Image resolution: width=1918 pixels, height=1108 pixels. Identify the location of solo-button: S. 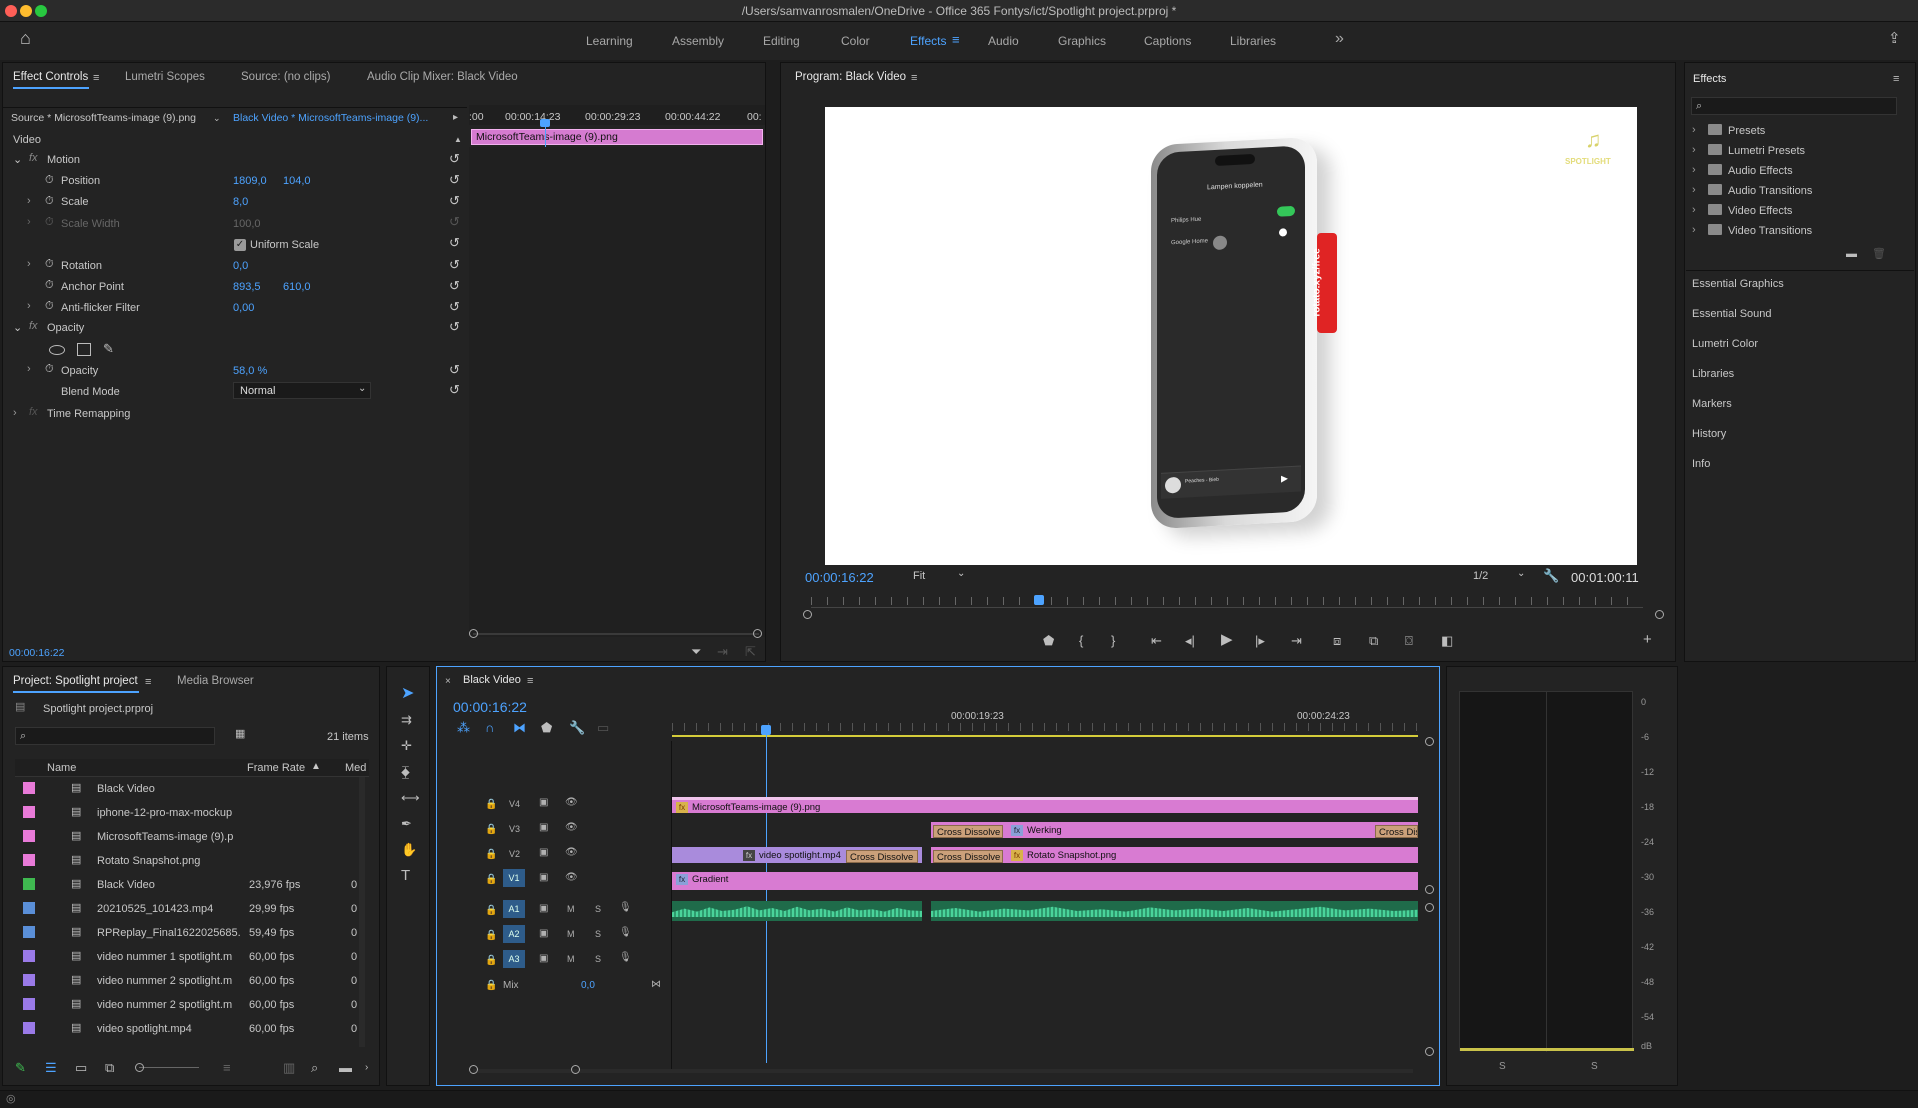
(598, 934).